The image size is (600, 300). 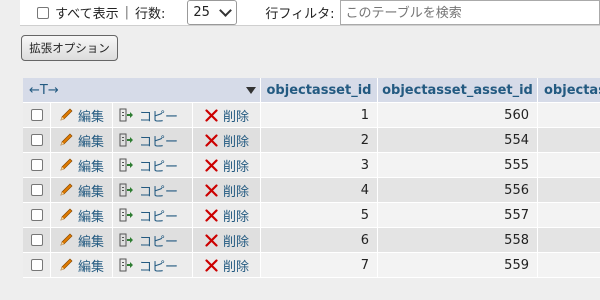 What do you see at coordinates (458, 115) in the screenshot?
I see `objectasset-asset-id-cell: 560` at bounding box center [458, 115].